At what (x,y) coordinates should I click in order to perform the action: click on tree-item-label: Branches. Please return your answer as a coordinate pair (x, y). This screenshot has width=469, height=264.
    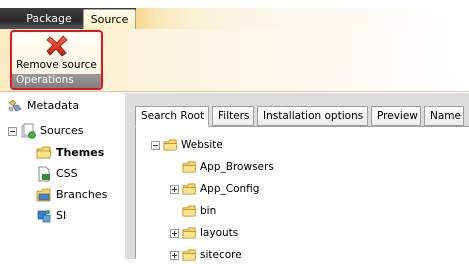
    Looking at the image, I should click on (82, 194).